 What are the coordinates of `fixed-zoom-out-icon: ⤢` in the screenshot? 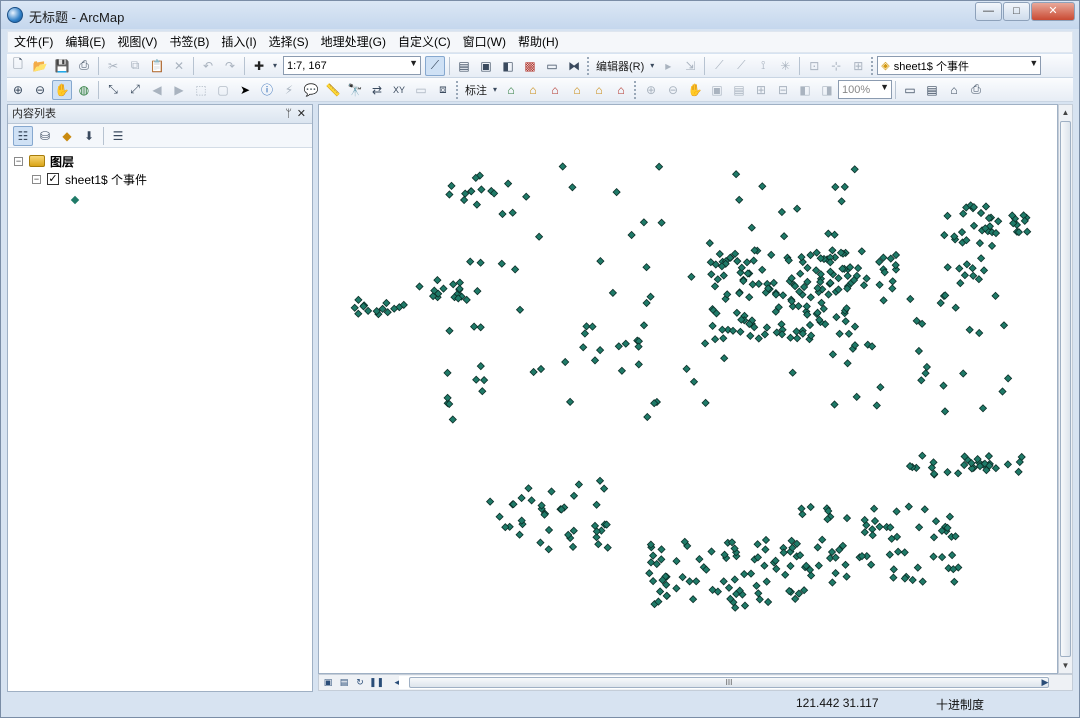 It's located at (135, 90).